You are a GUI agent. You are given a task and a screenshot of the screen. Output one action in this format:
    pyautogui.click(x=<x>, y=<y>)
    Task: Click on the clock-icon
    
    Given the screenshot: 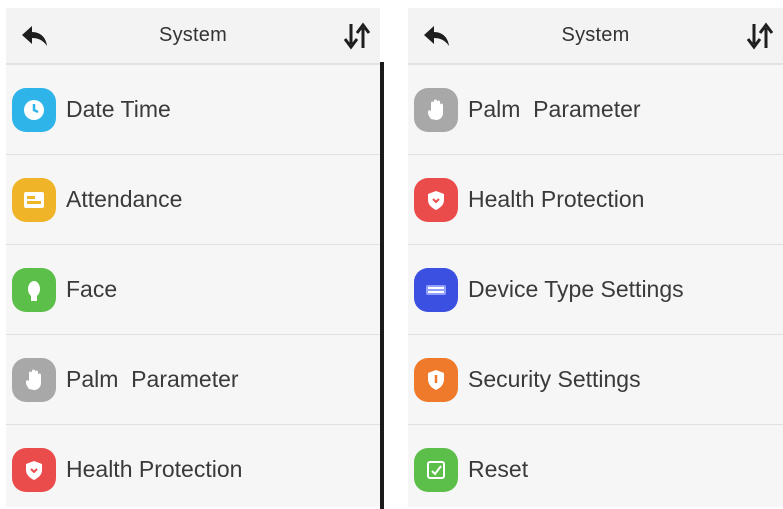 What is the action you would take?
    pyautogui.click(x=34, y=109)
    